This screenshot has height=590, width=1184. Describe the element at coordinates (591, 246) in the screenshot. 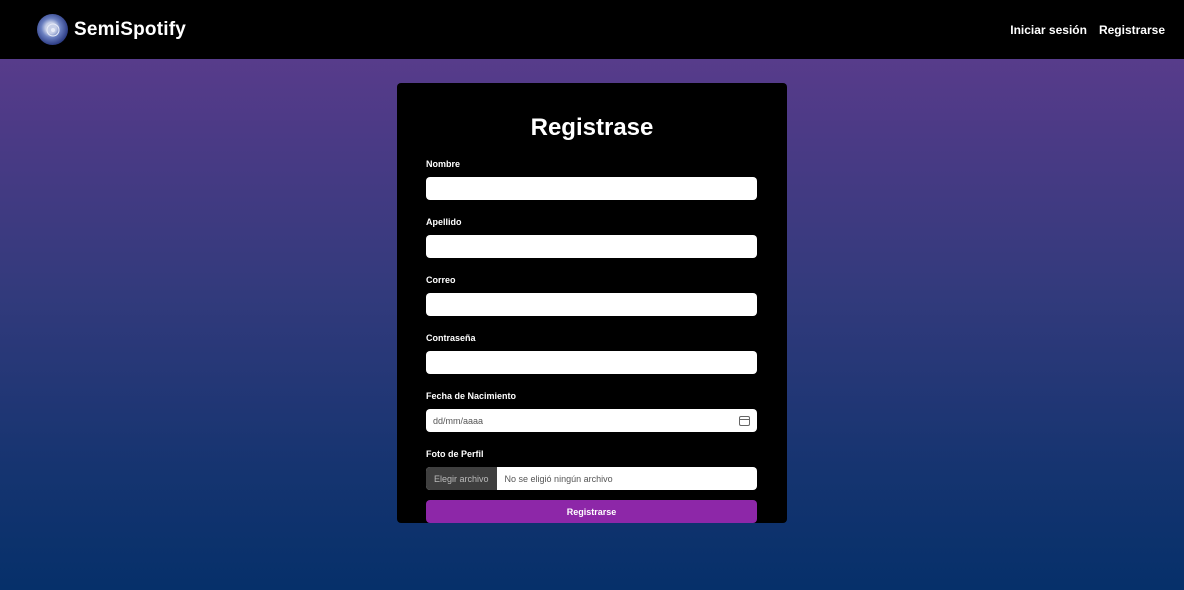

I see `apellido-input` at that location.